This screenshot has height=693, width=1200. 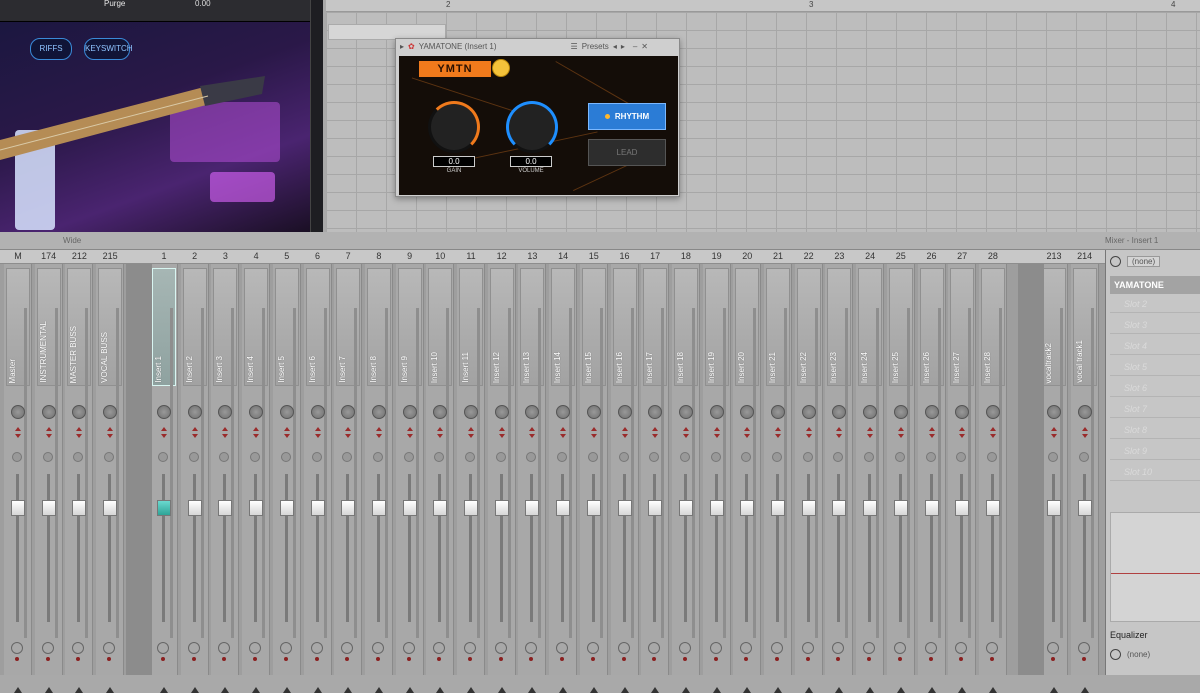 I want to click on mixer-track: Insert 9, so click(x=409, y=478).